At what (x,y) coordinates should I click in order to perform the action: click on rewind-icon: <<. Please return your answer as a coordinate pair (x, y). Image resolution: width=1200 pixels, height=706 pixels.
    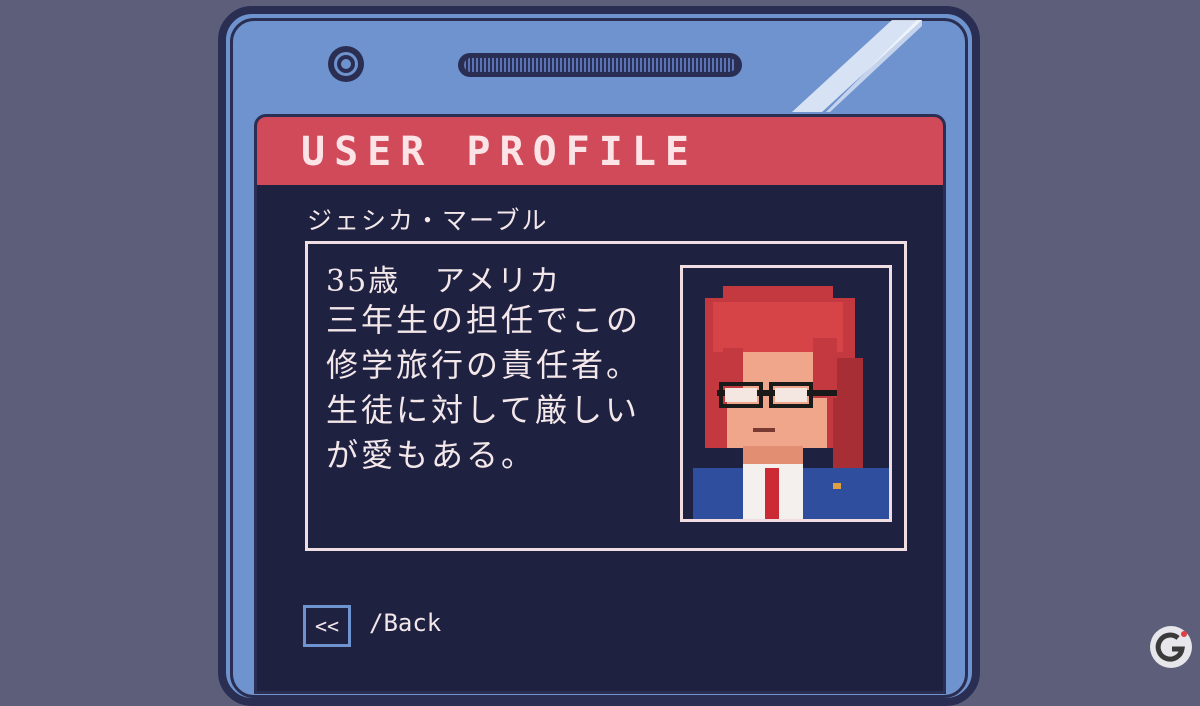
    Looking at the image, I should click on (327, 626).